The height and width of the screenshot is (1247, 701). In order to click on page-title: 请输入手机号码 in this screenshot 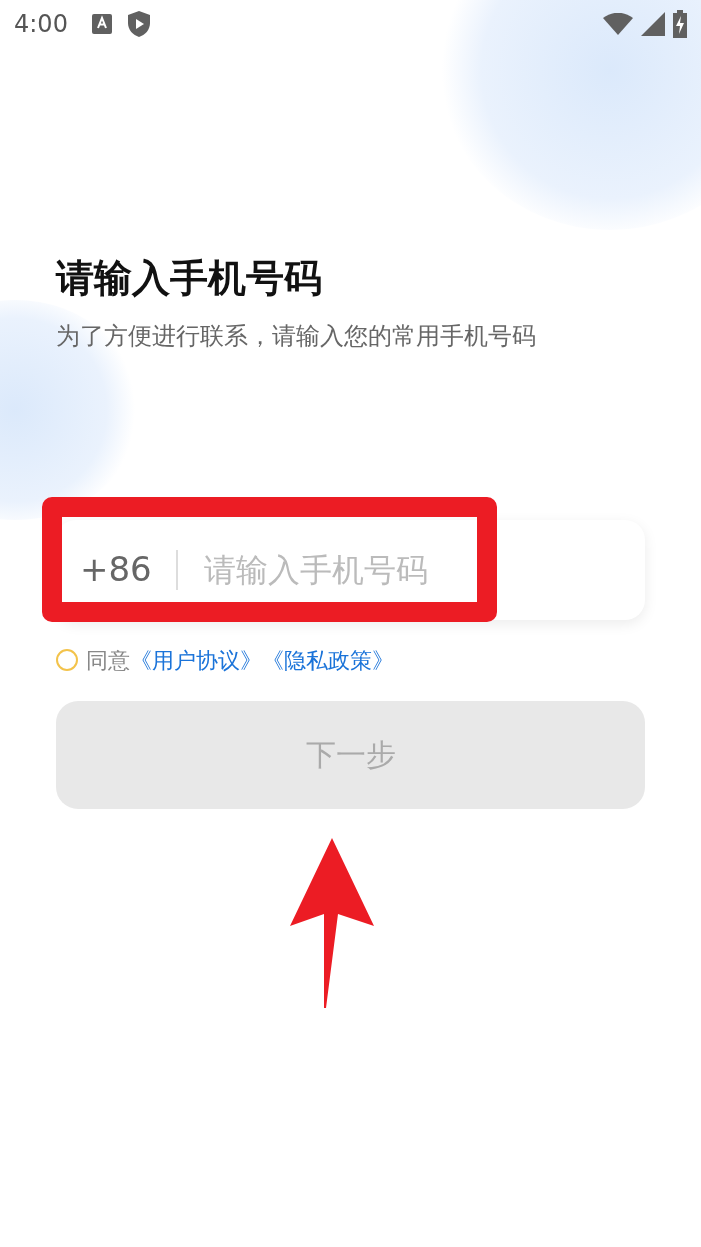, I will do `click(189, 279)`.